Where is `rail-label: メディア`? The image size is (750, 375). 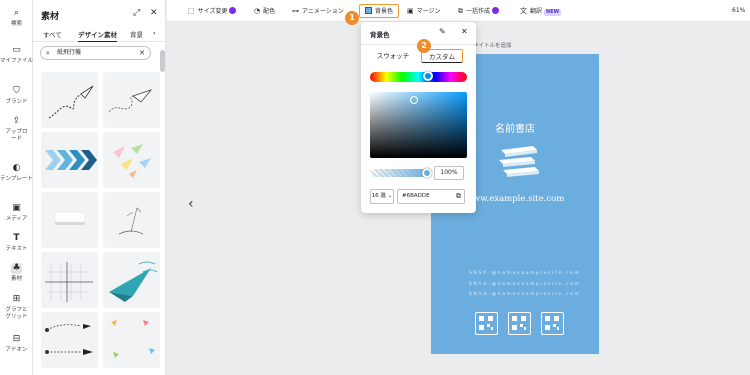
rail-label: メディア is located at coordinates (16, 219).